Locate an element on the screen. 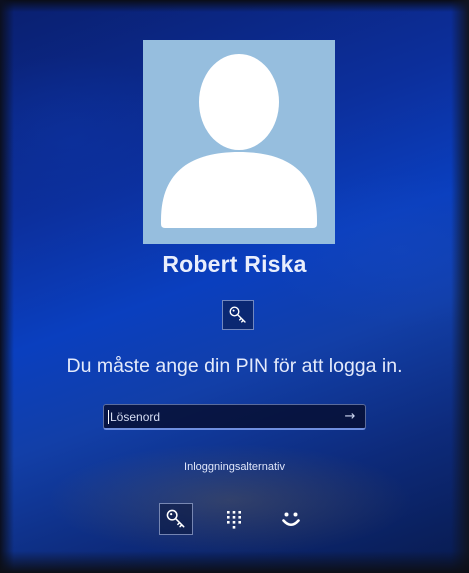 This screenshot has height=573, width=469. photo-edge-top is located at coordinates (234, 6).